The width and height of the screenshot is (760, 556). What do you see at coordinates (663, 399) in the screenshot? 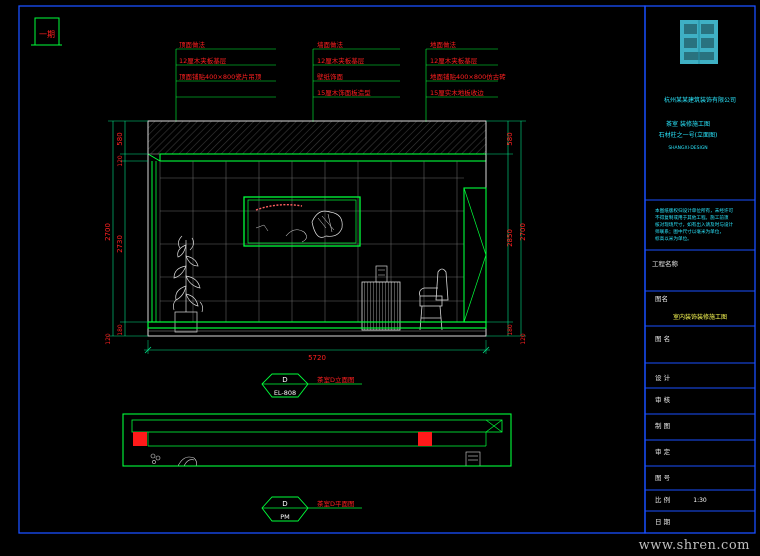
I see `review-label: 审 核` at bounding box center [663, 399].